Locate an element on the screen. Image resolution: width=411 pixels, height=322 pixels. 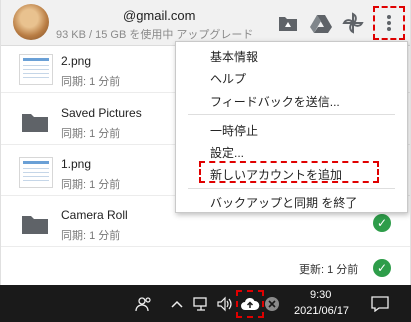
account-header: @gmail.com 93 KB / 15 GB を使用中 アップグレード is located at coordinates (205, 23).